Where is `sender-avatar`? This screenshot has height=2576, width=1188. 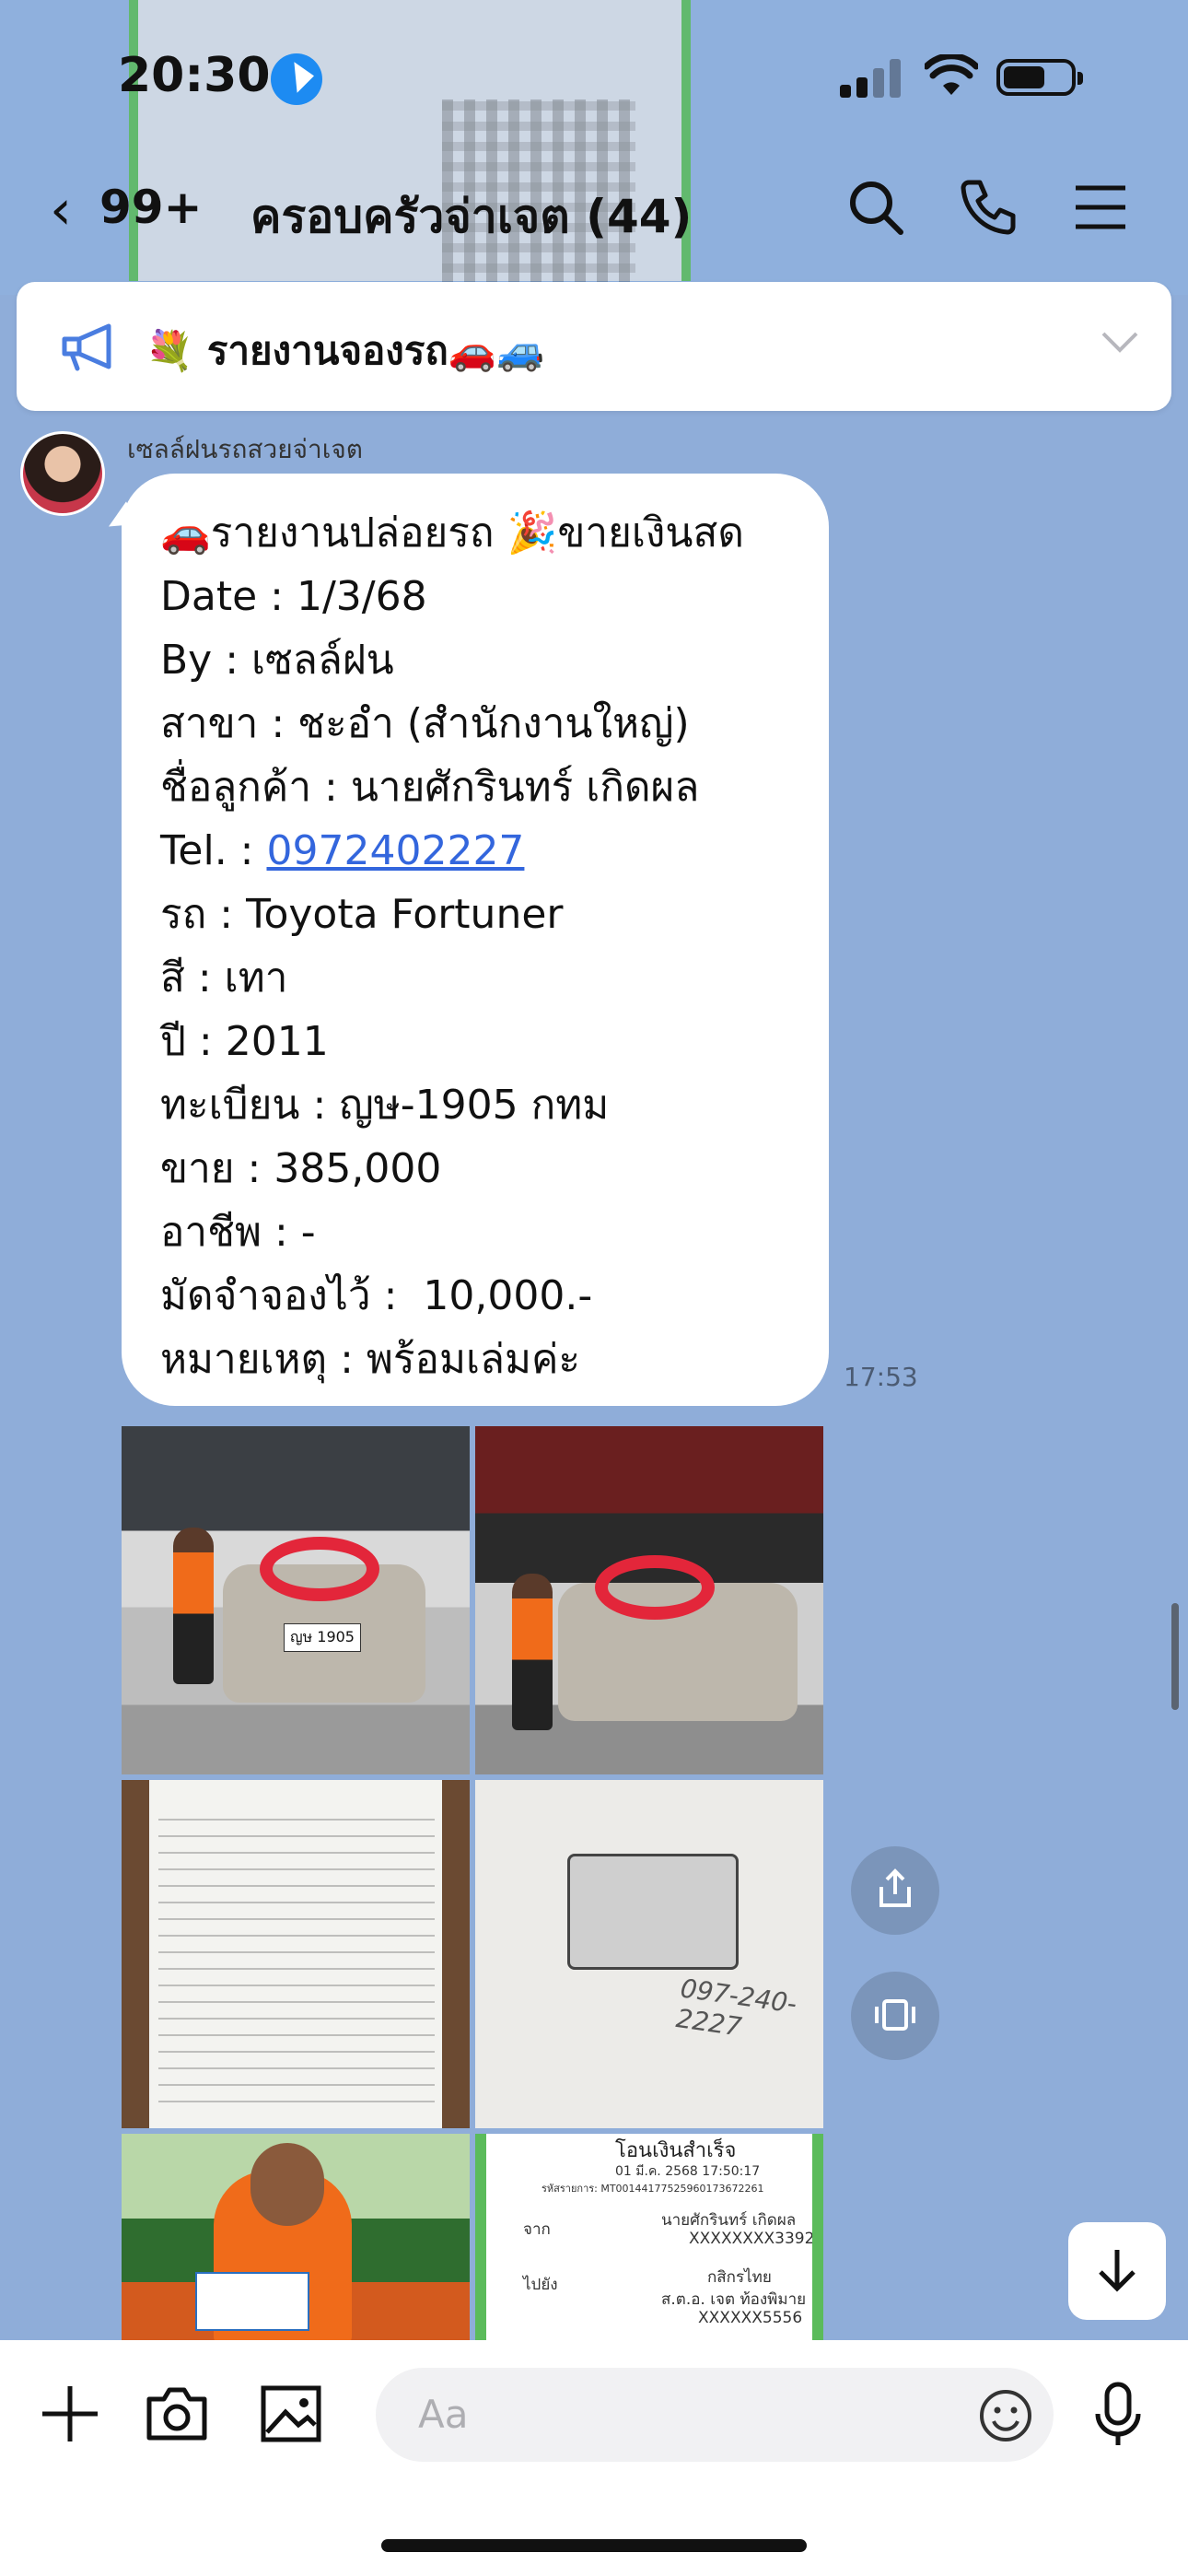
sender-avatar is located at coordinates (63, 473).